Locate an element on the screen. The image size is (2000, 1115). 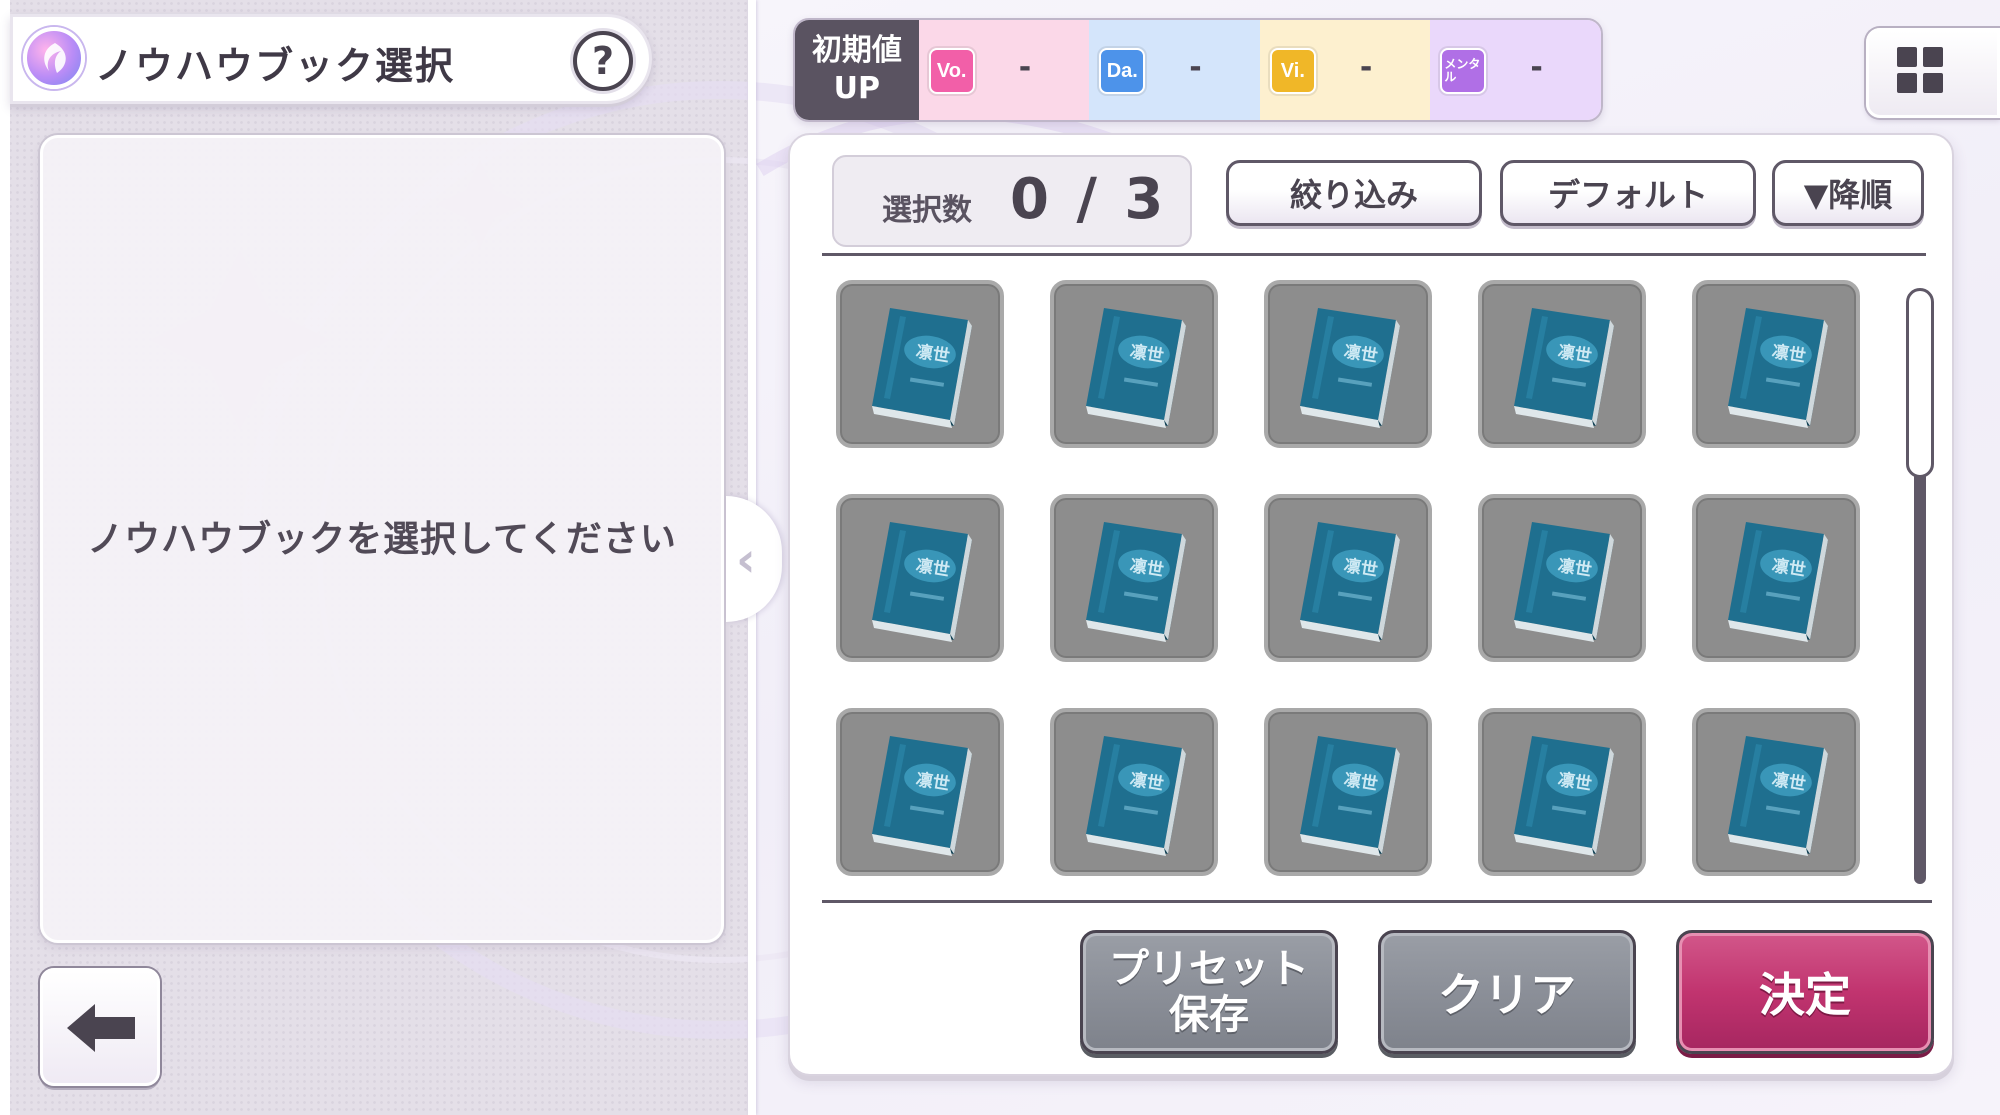
sort-order-button: ▼降順 is located at coordinates (1848, 193).